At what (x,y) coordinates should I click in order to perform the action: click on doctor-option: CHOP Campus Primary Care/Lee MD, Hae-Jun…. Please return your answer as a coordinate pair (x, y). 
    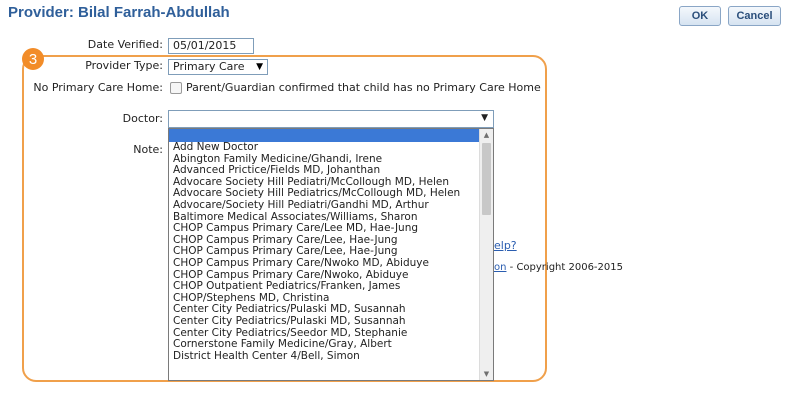
    Looking at the image, I should click on (333, 229).